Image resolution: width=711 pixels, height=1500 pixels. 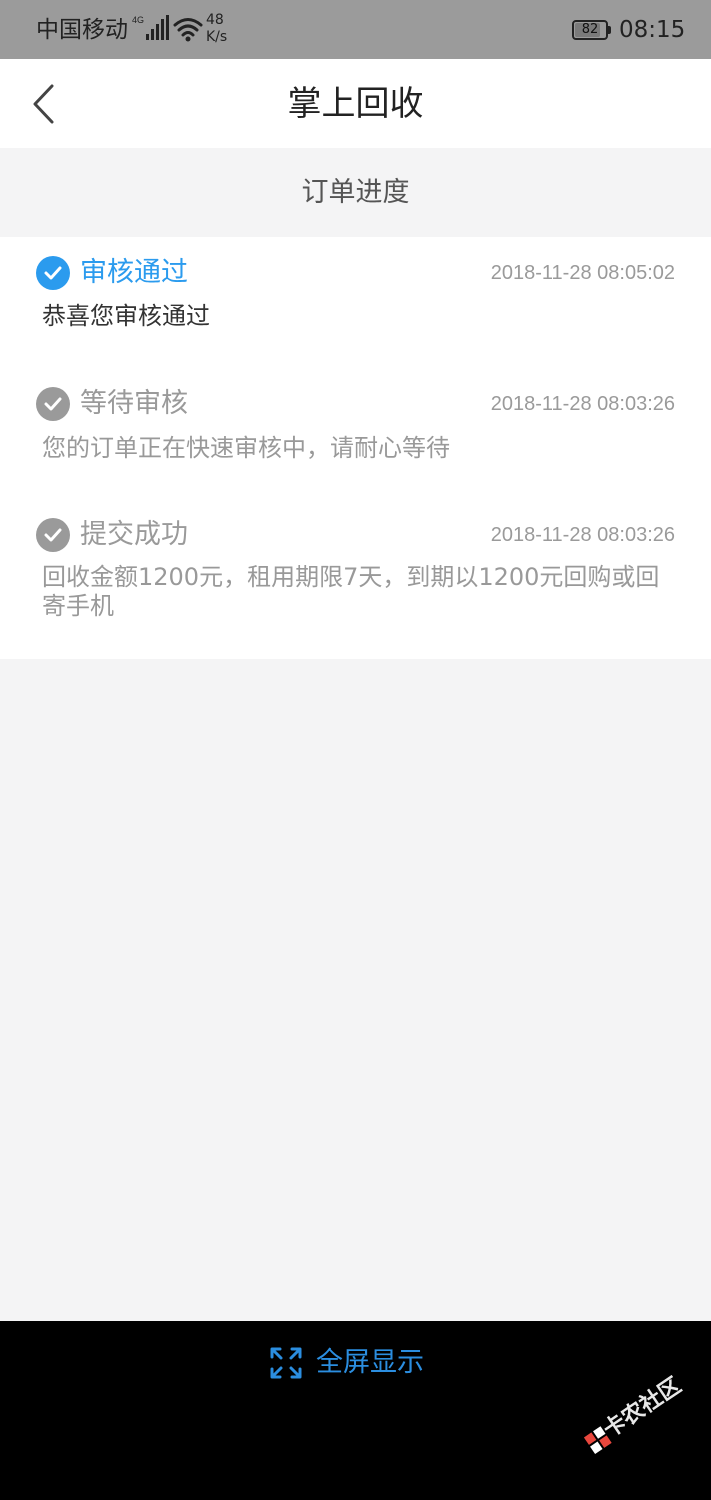 What do you see at coordinates (134, 403) in the screenshot?
I see `step-title: 等待审核` at bounding box center [134, 403].